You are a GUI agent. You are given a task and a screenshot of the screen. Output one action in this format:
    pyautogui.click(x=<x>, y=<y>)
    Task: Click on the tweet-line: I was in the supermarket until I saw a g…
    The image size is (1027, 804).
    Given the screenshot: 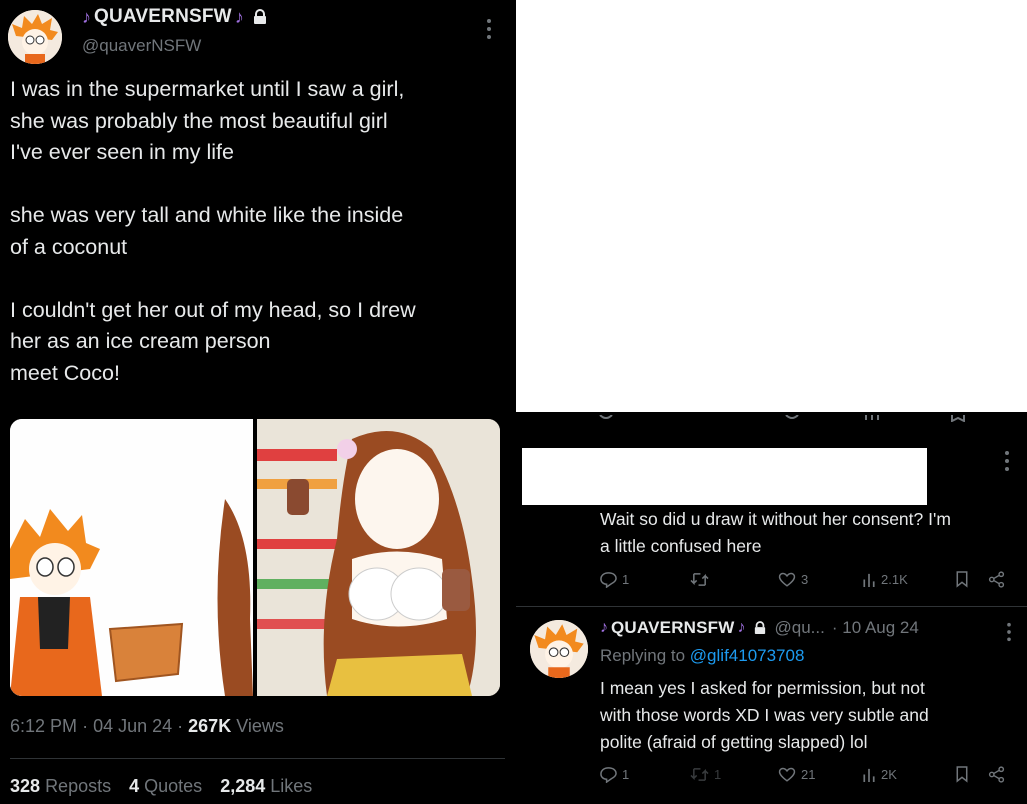 What is the action you would take?
    pyautogui.click(x=207, y=89)
    